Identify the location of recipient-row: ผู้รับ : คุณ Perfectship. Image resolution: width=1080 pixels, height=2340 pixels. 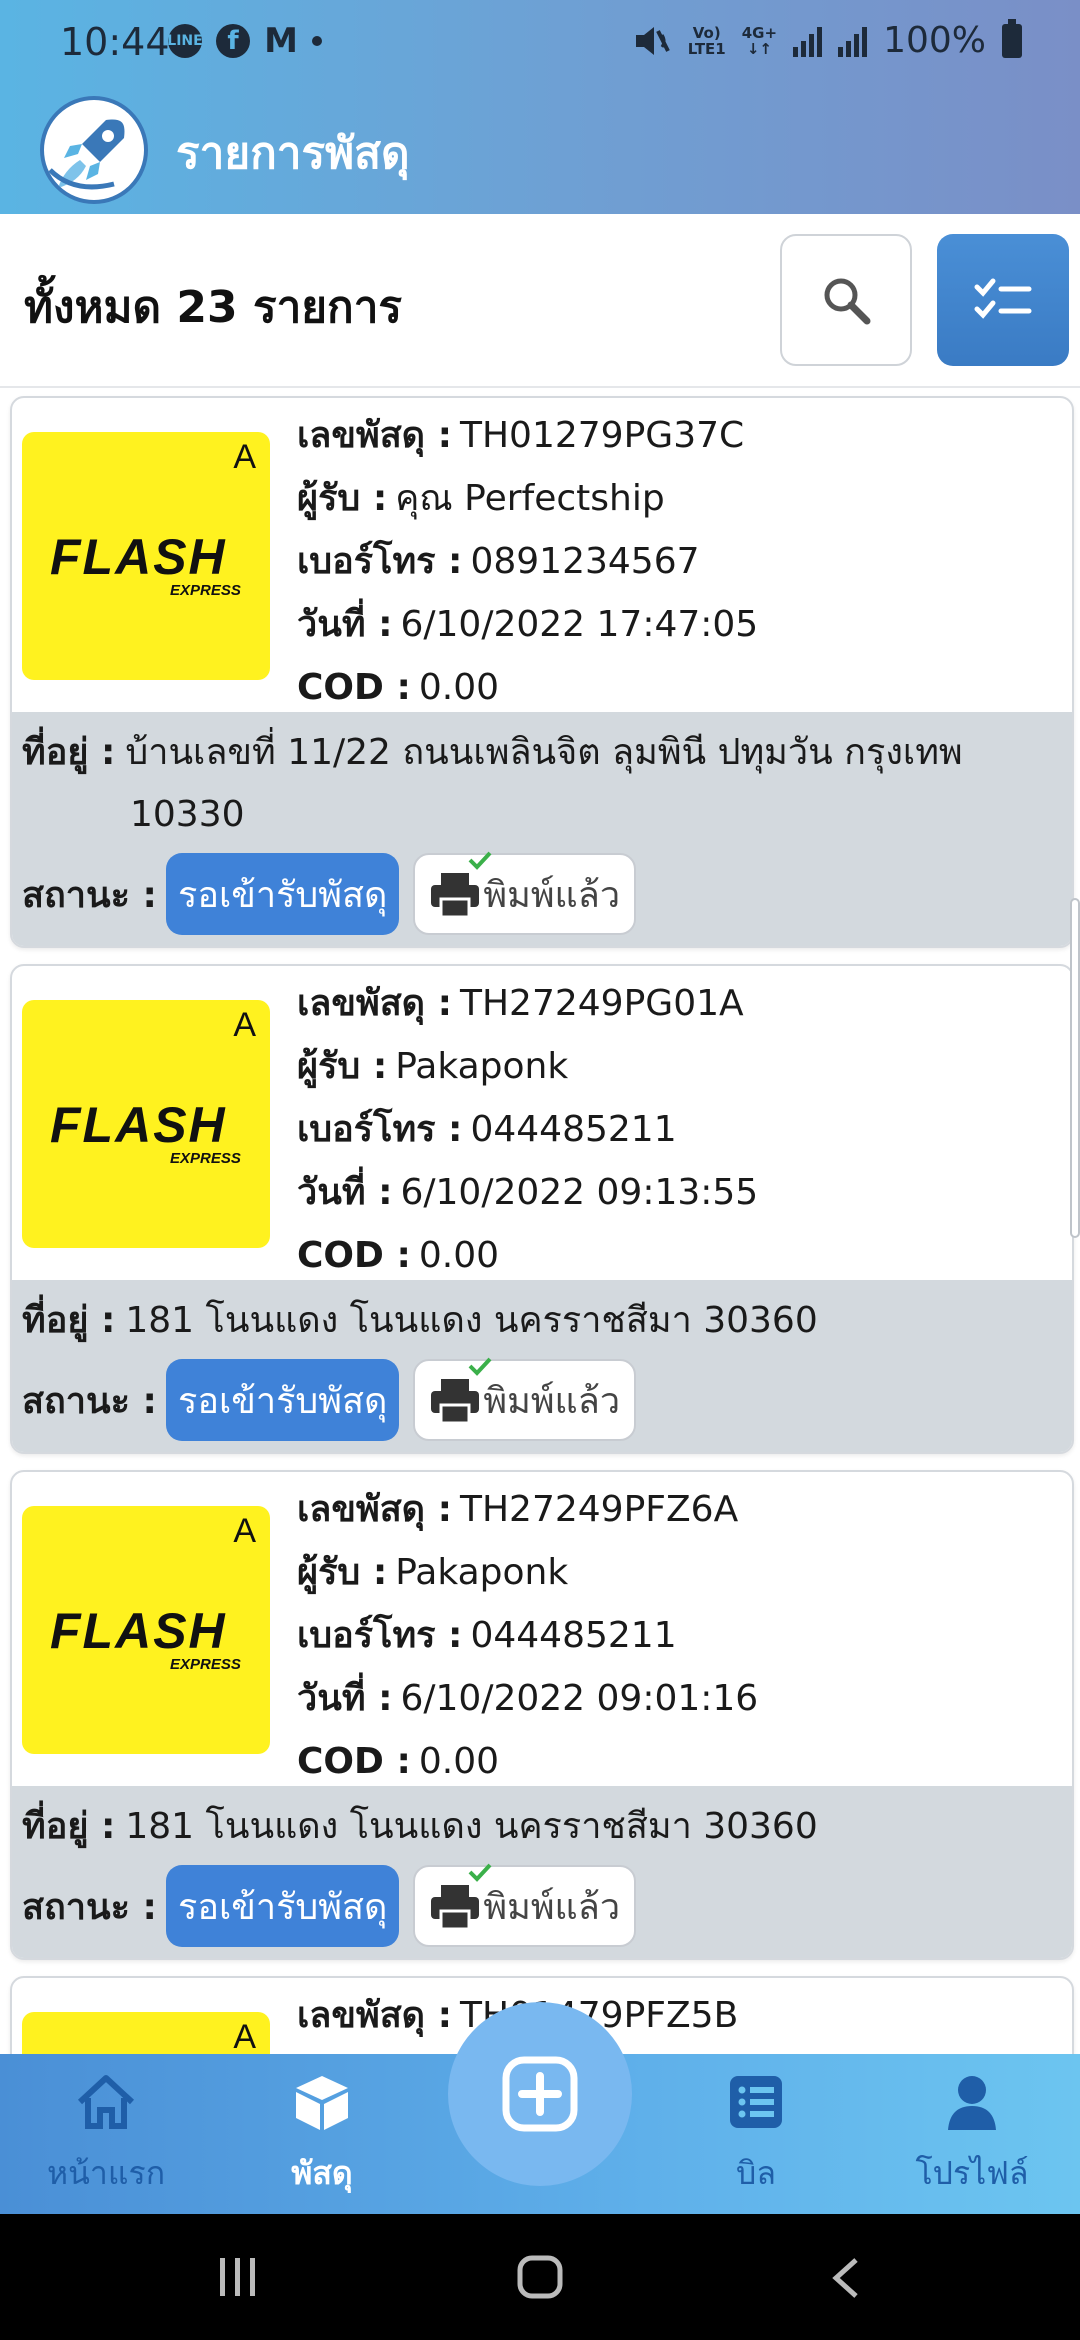
(481, 498).